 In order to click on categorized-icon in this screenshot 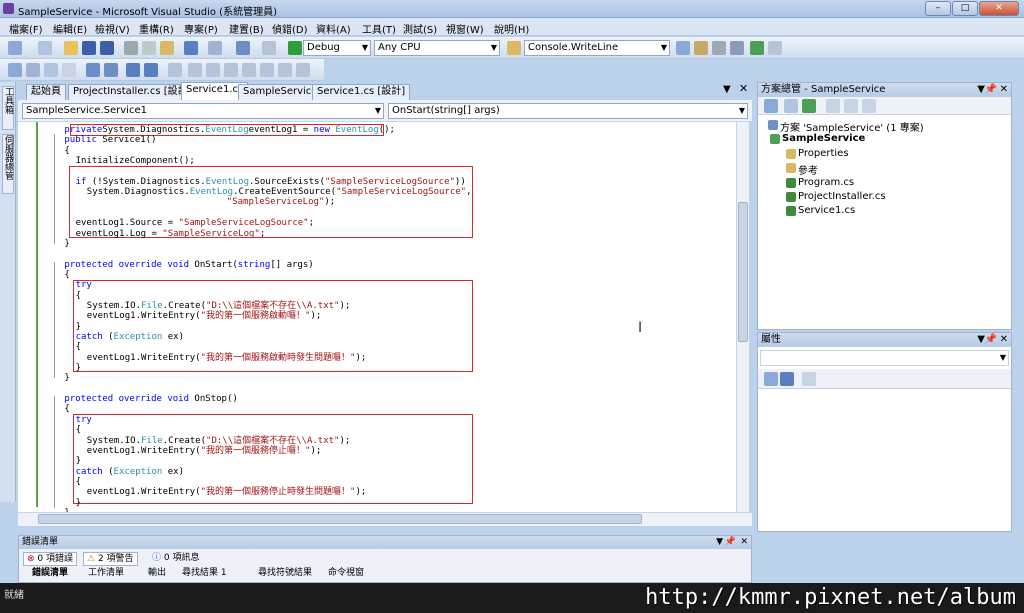, I will do `click(771, 379)`.